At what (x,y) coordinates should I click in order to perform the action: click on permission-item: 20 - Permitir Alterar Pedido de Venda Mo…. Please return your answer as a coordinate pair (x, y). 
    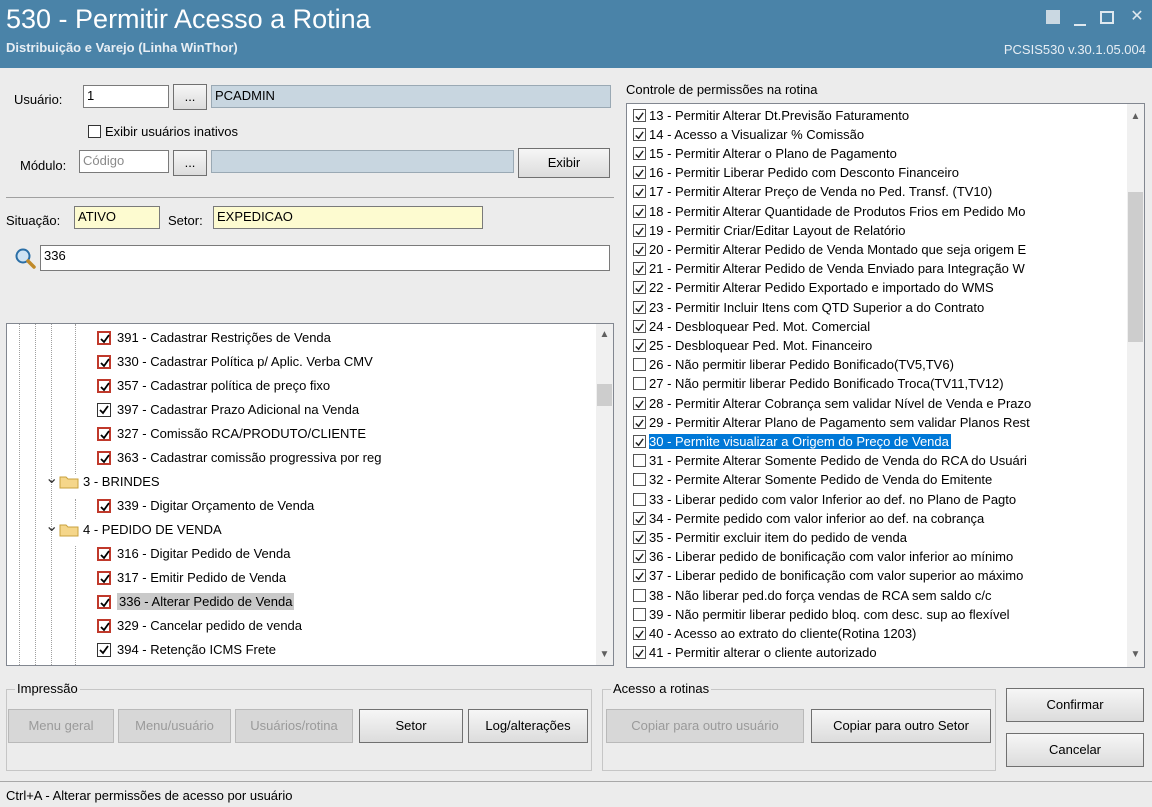
    Looking at the image, I should click on (878, 249).